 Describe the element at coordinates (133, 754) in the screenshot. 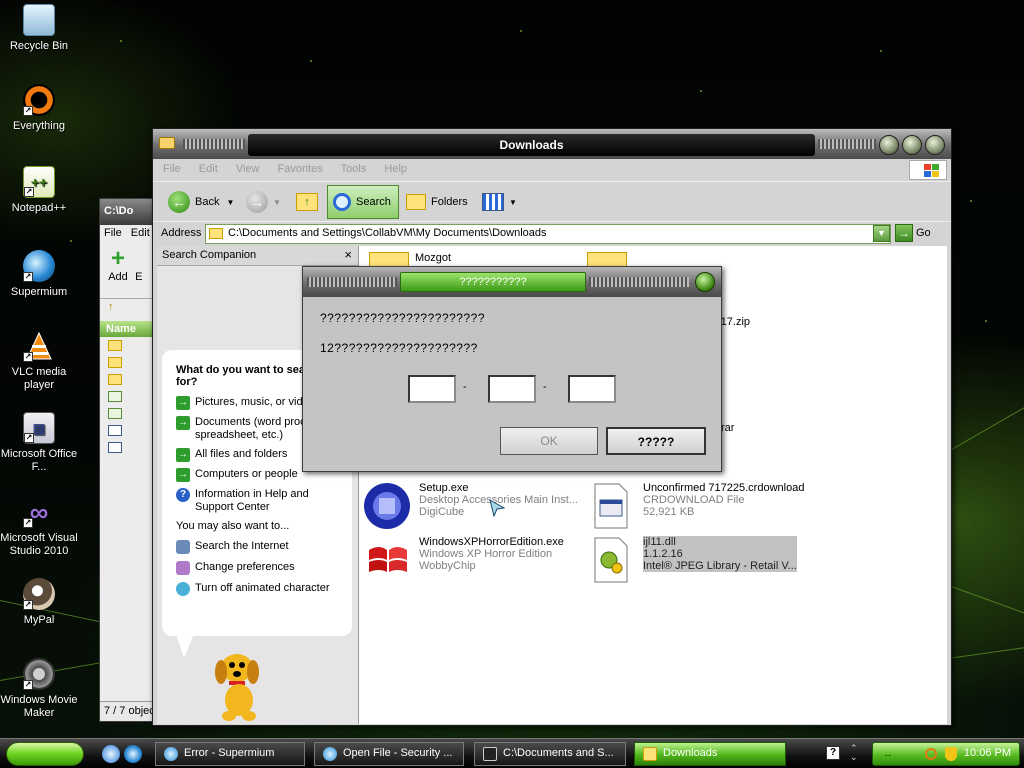

I see `supermium-quicklaunch-icon` at that location.